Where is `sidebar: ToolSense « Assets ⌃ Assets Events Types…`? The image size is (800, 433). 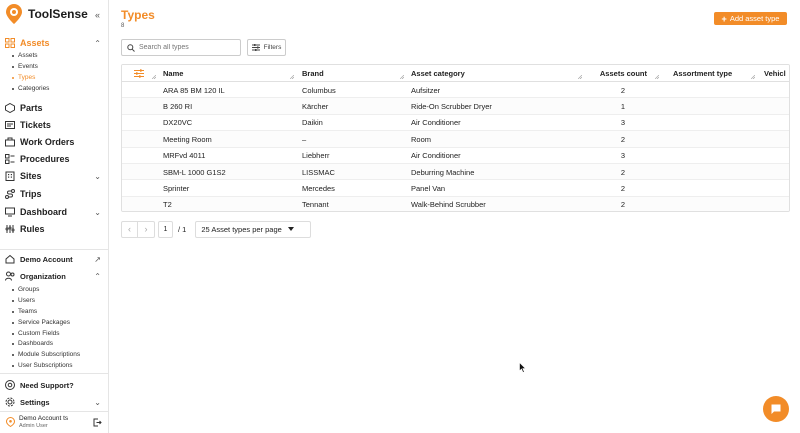 sidebar: ToolSense « Assets ⌃ Assets Events Types… is located at coordinates (54, 216).